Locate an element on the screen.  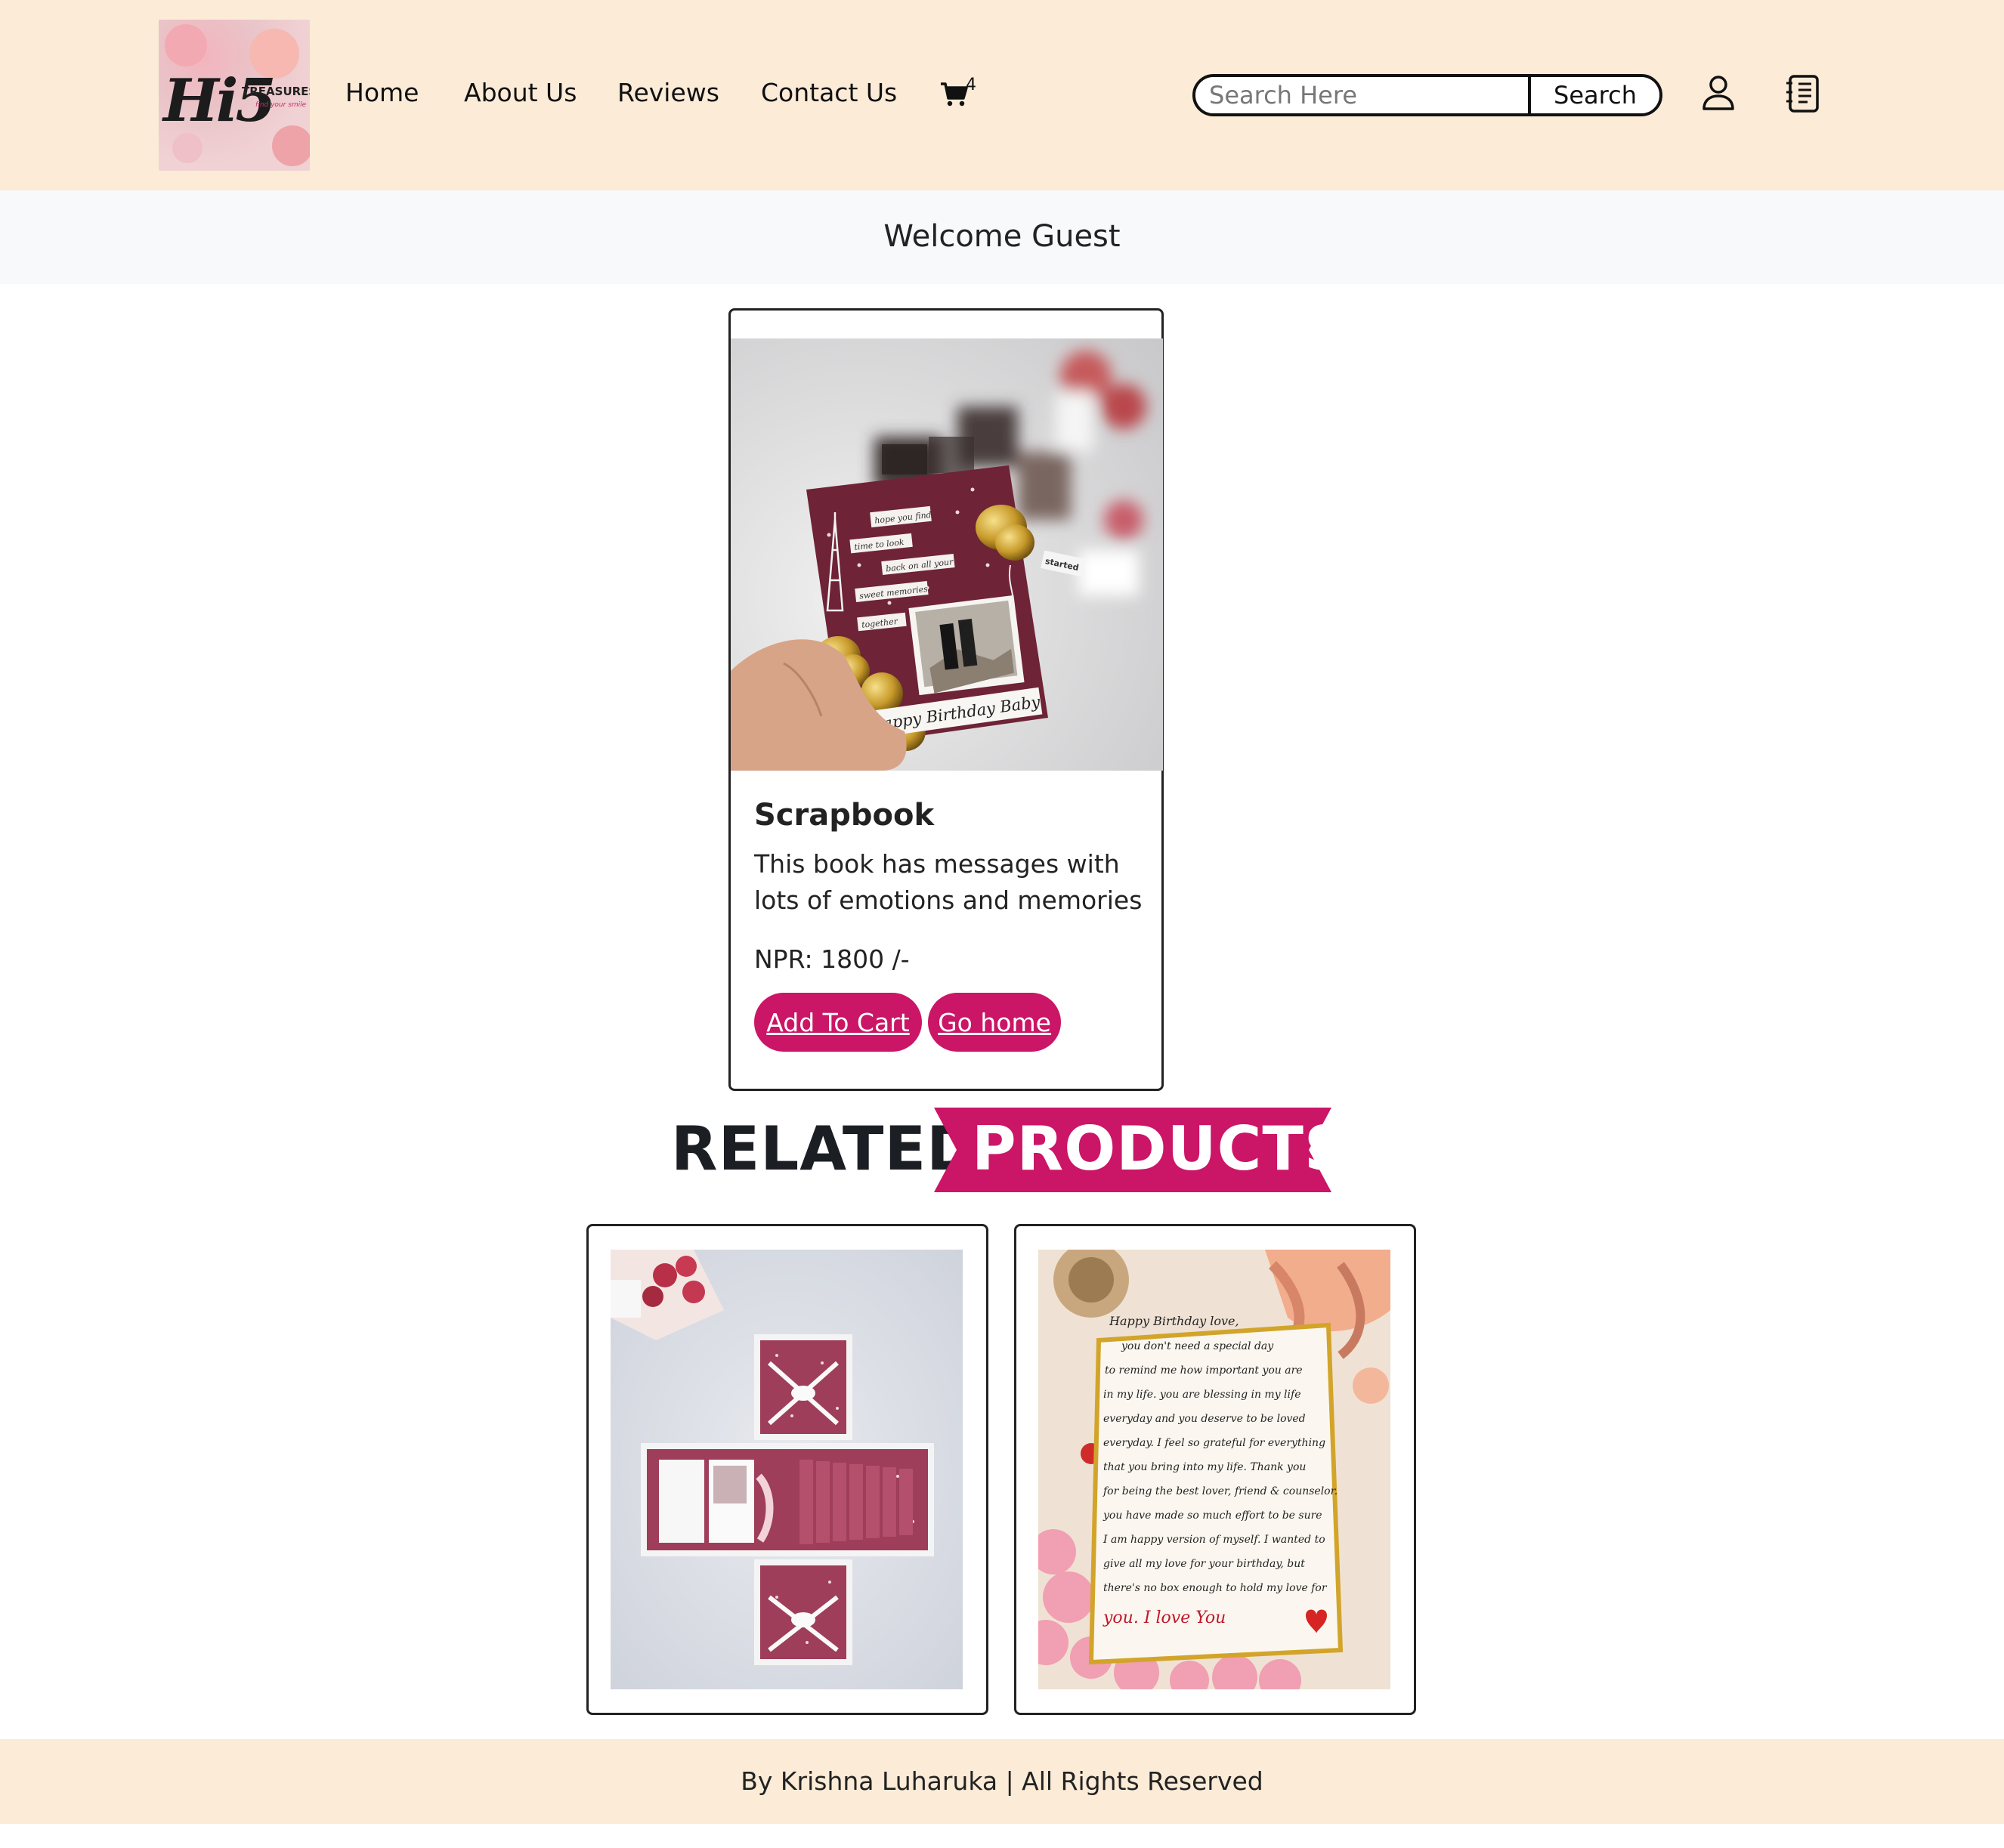
nav-contact-us: Contact Us is located at coordinates (829, 93).